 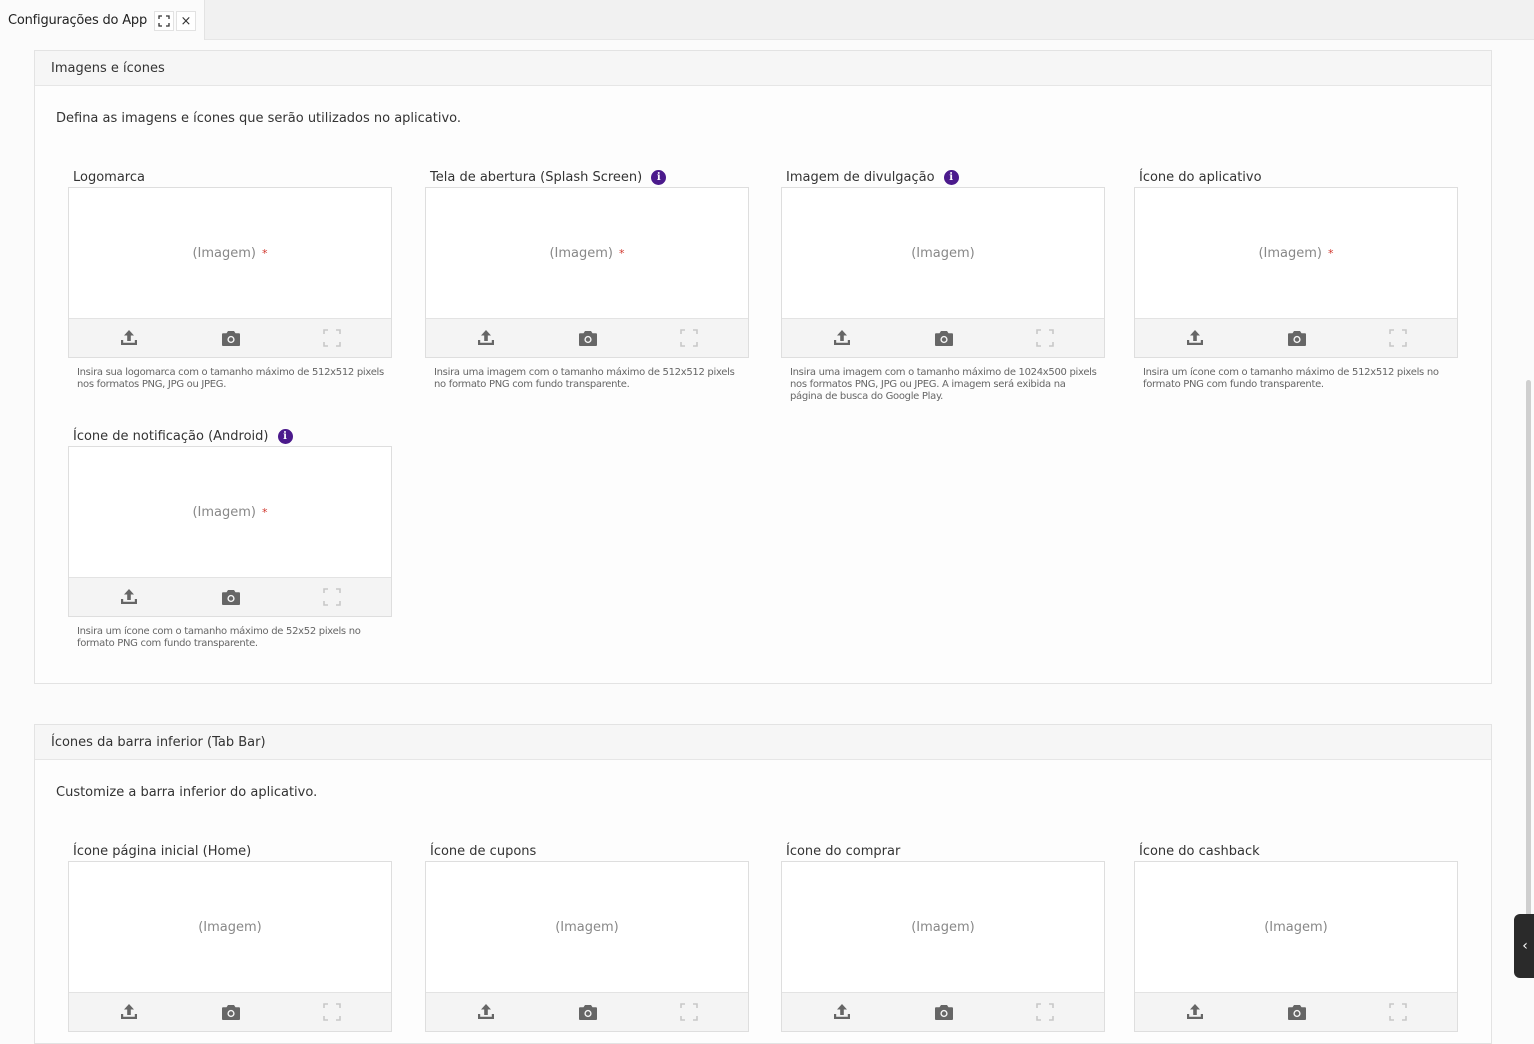 I want to click on field-label-text: Ícone do comprar, so click(x=843, y=851).